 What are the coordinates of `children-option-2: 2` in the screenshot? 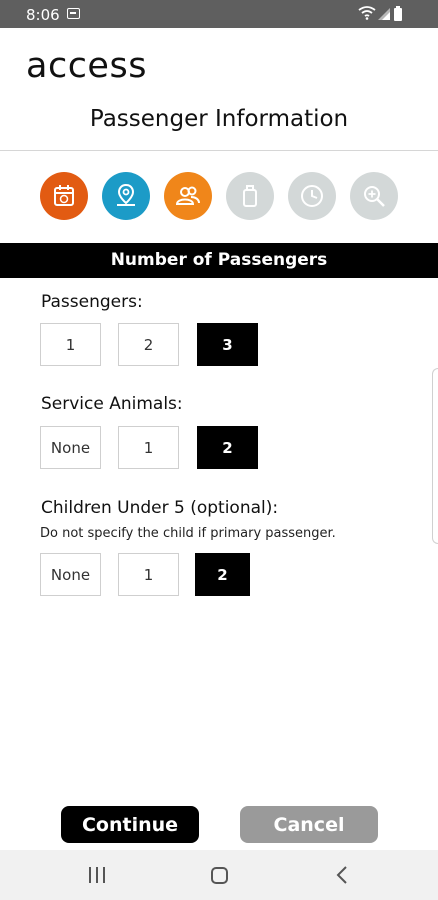 It's located at (222, 574).